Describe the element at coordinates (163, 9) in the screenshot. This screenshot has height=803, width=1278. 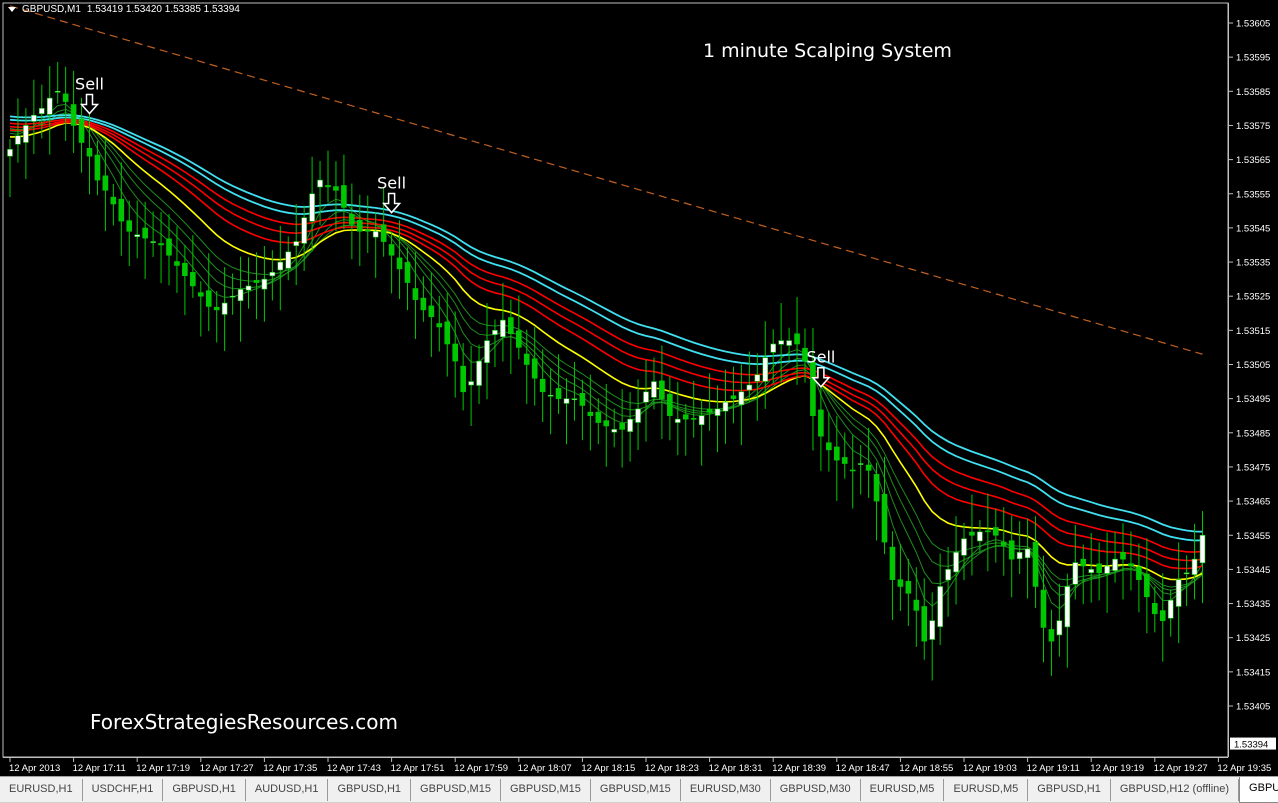
I see `quote-values: 1.53419 1.53420 1.53385 1.53394` at that location.